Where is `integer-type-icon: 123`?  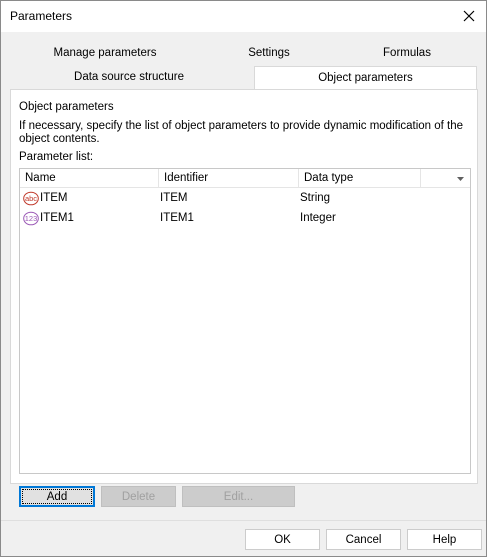
integer-type-icon: 123 is located at coordinates (31, 218).